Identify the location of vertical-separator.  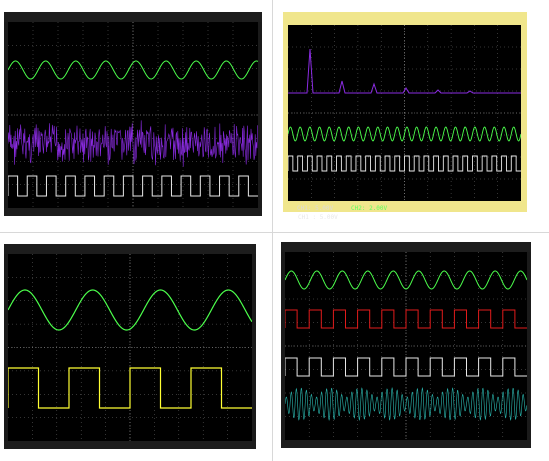
(272, 230).